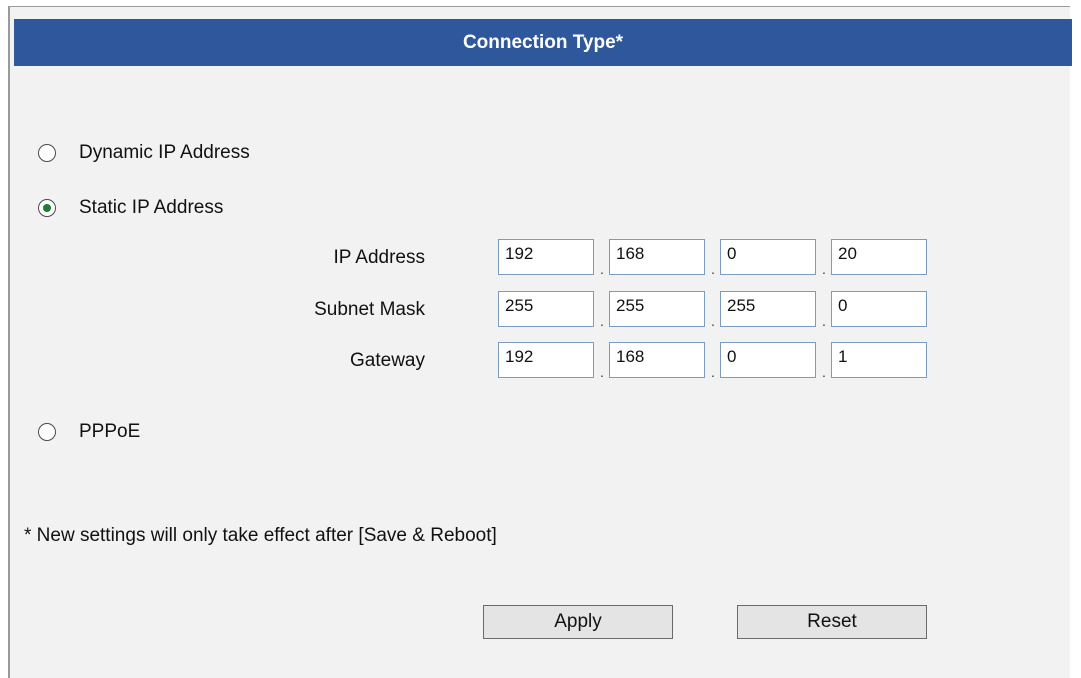  I want to click on pppoe-option: PPPoE, so click(89, 432).